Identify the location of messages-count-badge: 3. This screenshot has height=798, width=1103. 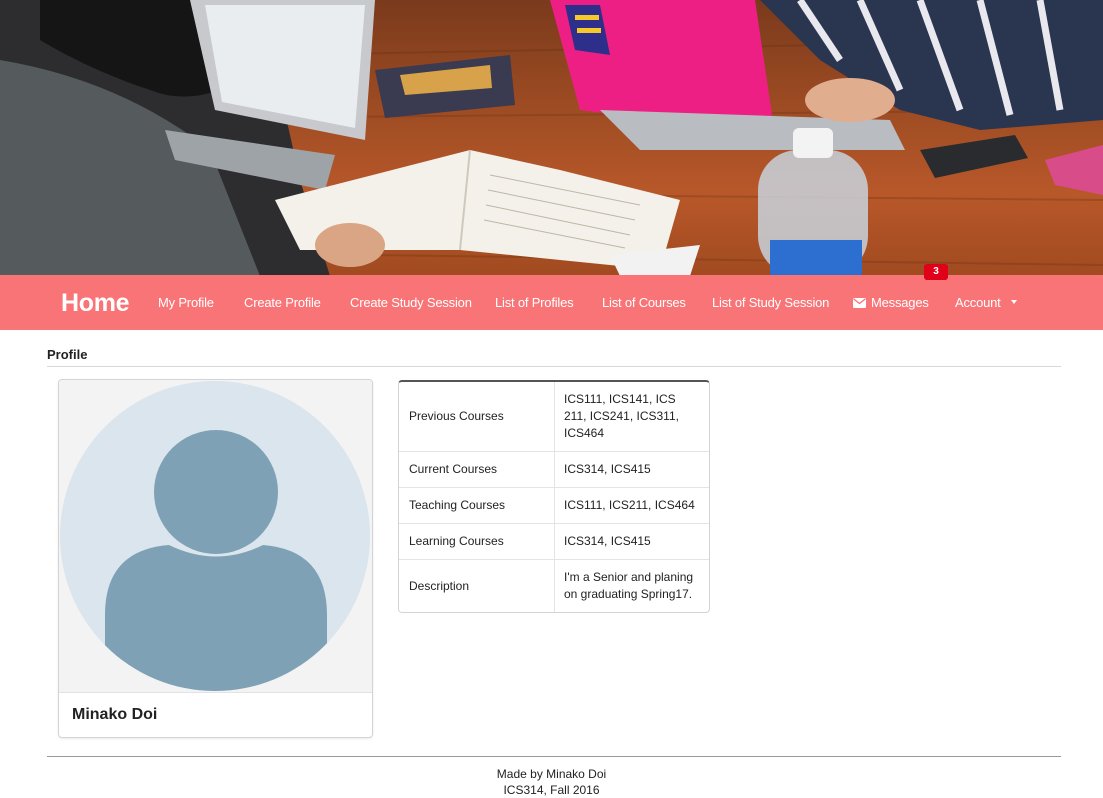
(936, 272).